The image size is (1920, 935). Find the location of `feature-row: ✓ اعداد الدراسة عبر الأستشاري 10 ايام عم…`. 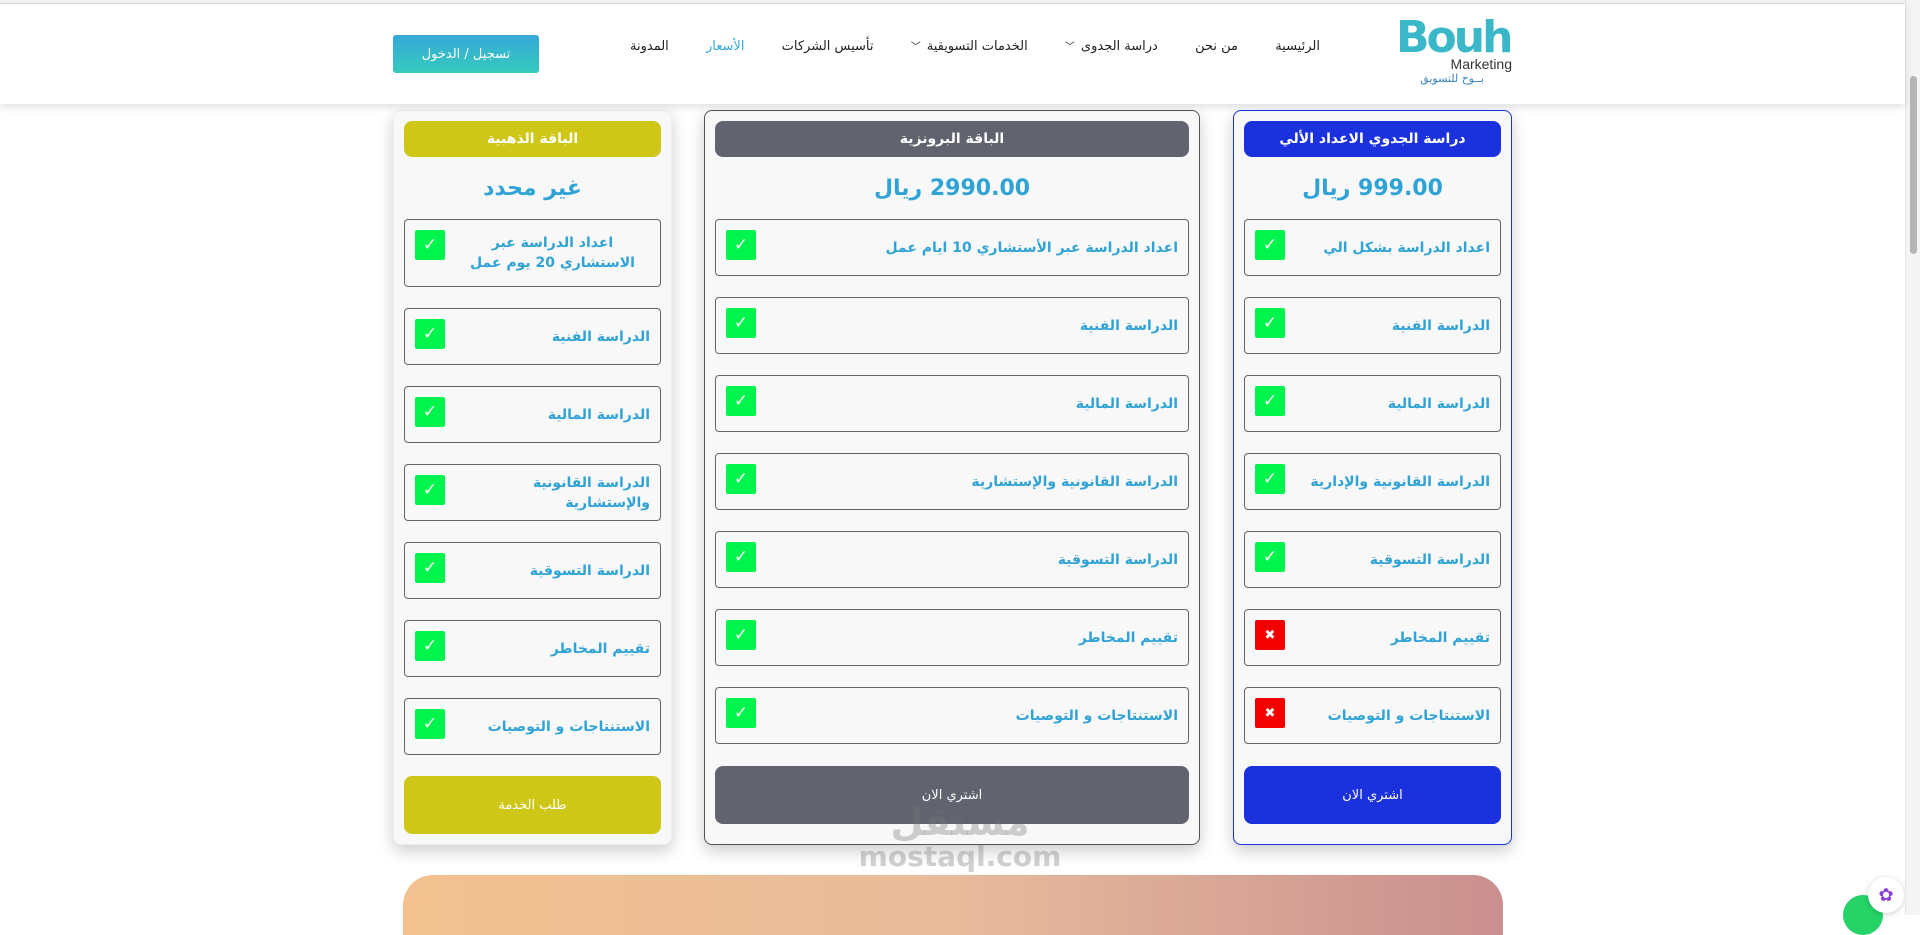

feature-row: ✓ اعداد الدراسة عبر الأستشاري 10 ايام عم… is located at coordinates (952, 247).